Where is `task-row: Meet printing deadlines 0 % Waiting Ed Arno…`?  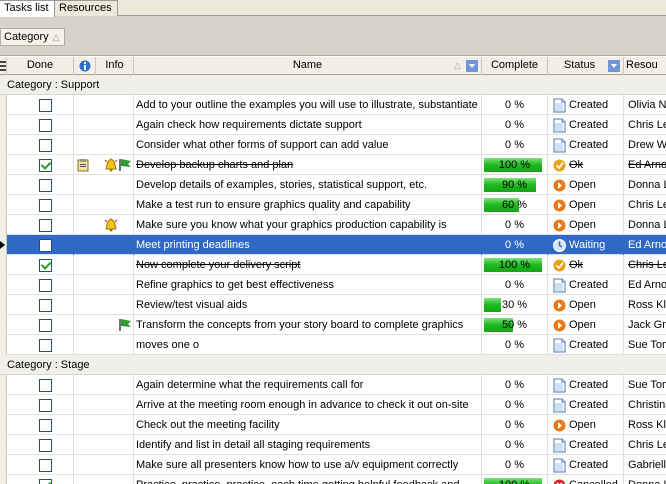 task-row: Meet printing deadlines 0 % Waiting Ed Arno… is located at coordinates (333, 245).